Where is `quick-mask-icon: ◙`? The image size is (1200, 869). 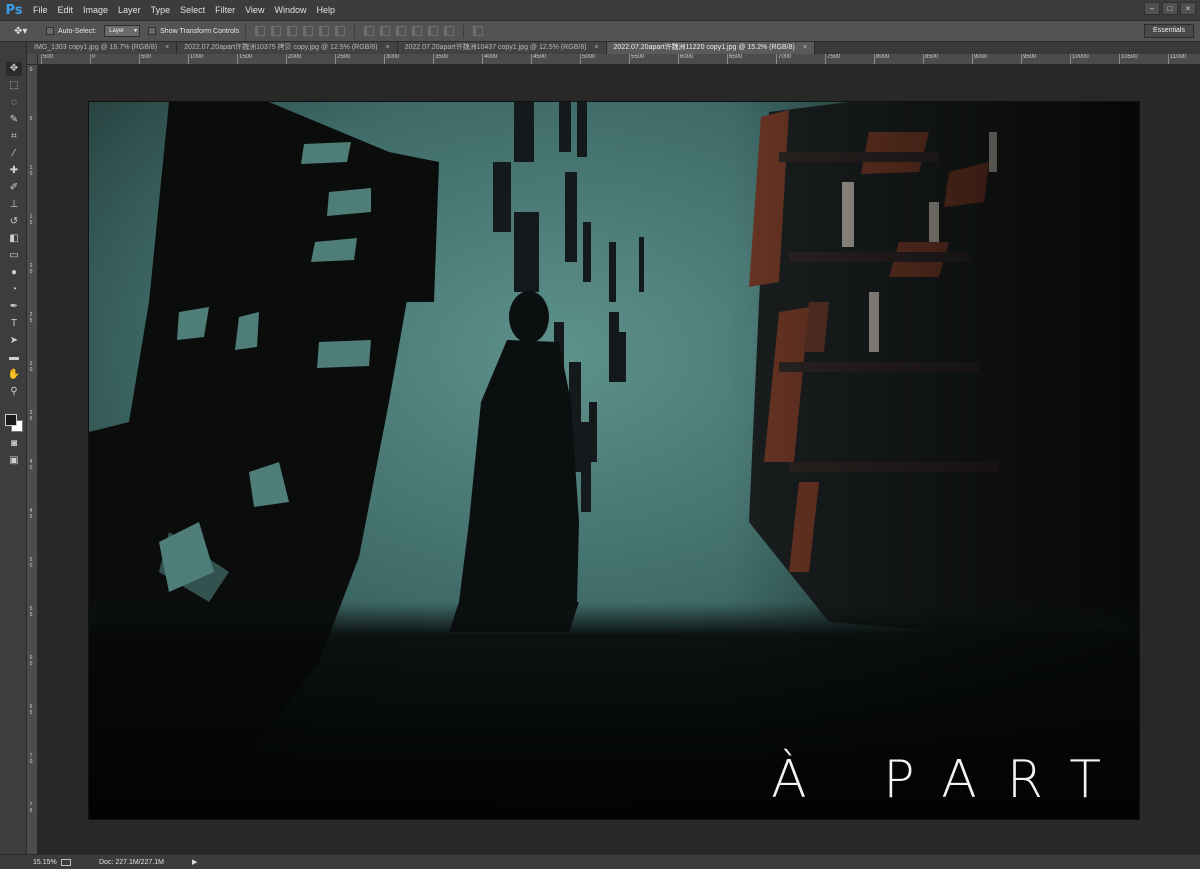
quick-mask-icon: ◙ is located at coordinates (14, 444).